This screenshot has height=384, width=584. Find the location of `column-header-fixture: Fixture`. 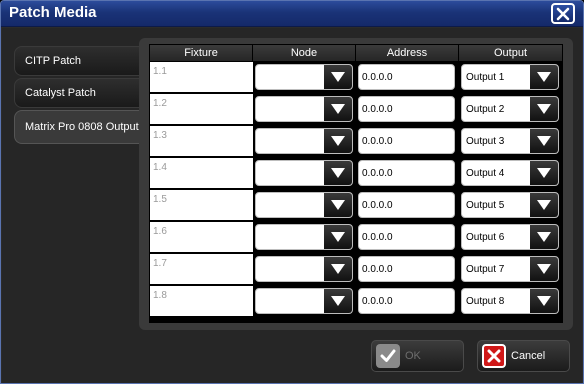

column-header-fixture: Fixture is located at coordinates (201, 53).